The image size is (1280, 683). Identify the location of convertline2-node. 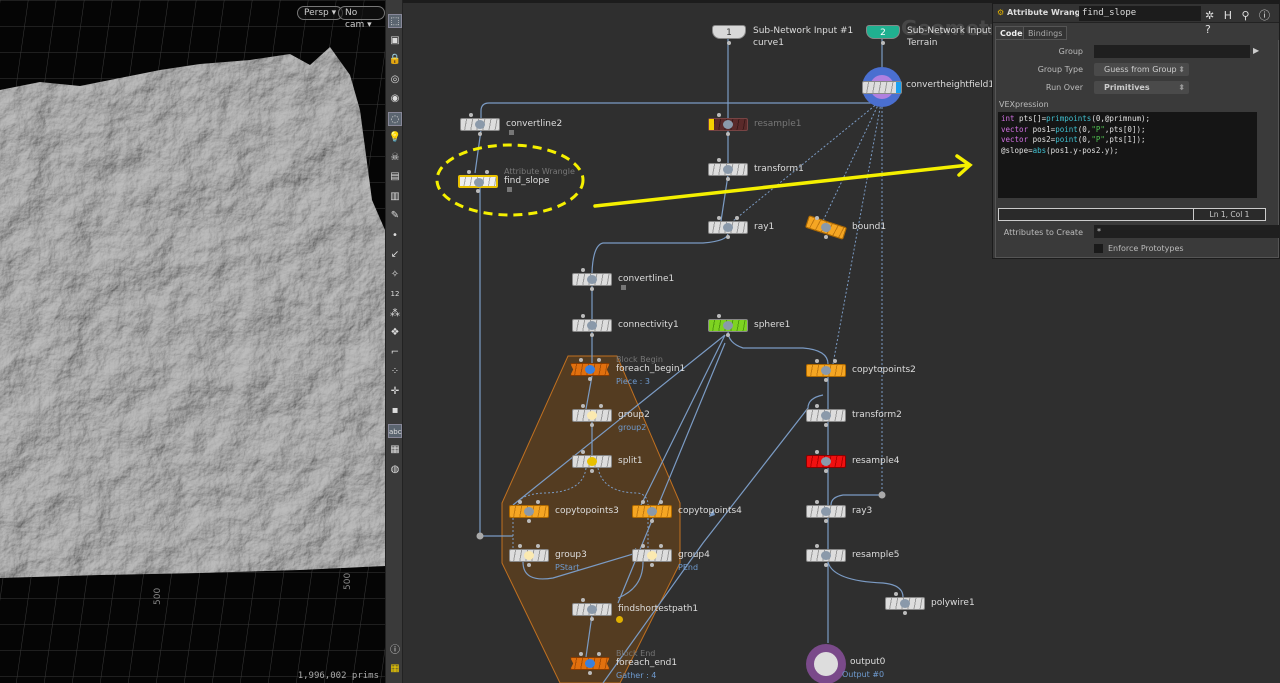
(480, 124).